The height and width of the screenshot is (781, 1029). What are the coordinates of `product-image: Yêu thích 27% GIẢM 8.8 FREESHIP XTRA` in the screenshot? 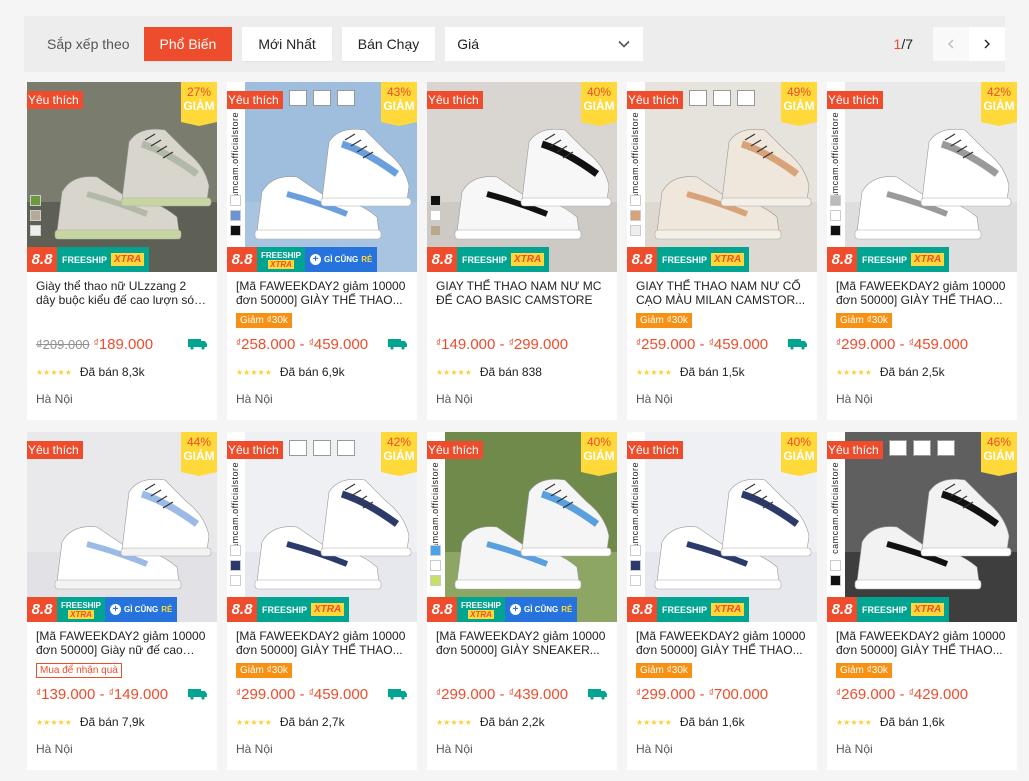 It's located at (122, 177).